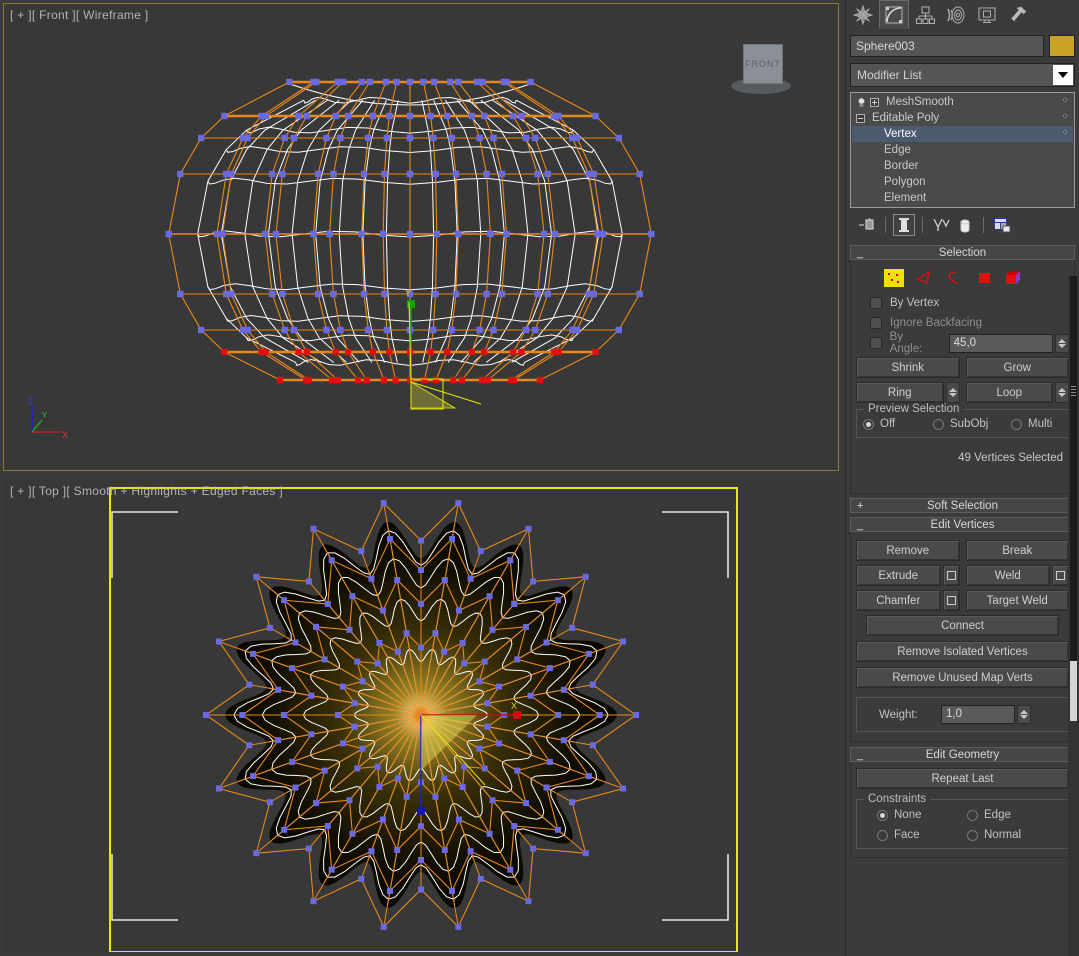  I want to click on by-vertex-row: By Vertex, so click(962, 303).